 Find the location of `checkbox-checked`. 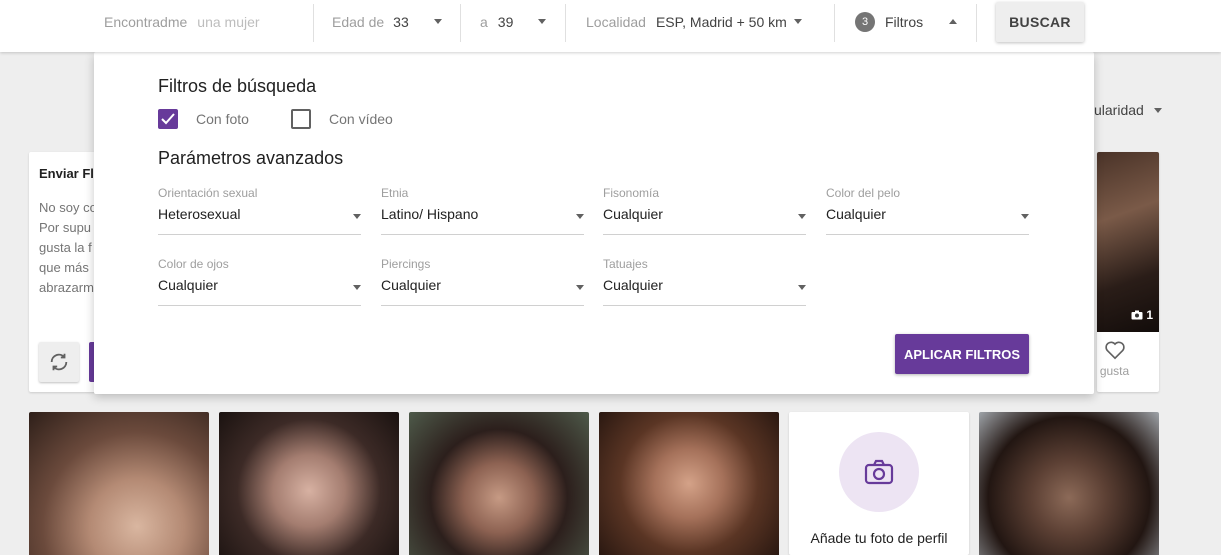

checkbox-checked is located at coordinates (168, 119).